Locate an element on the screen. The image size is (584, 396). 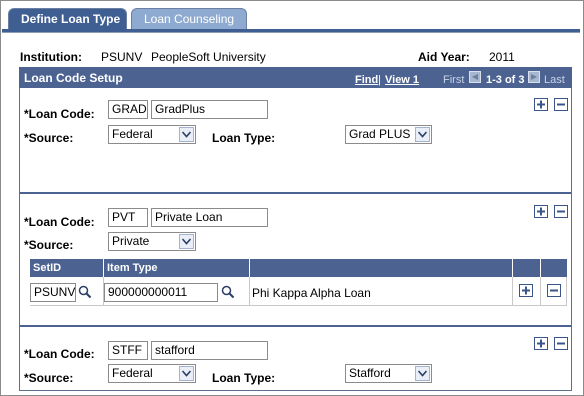
loan-type-select: Stafford is located at coordinates (388, 373).